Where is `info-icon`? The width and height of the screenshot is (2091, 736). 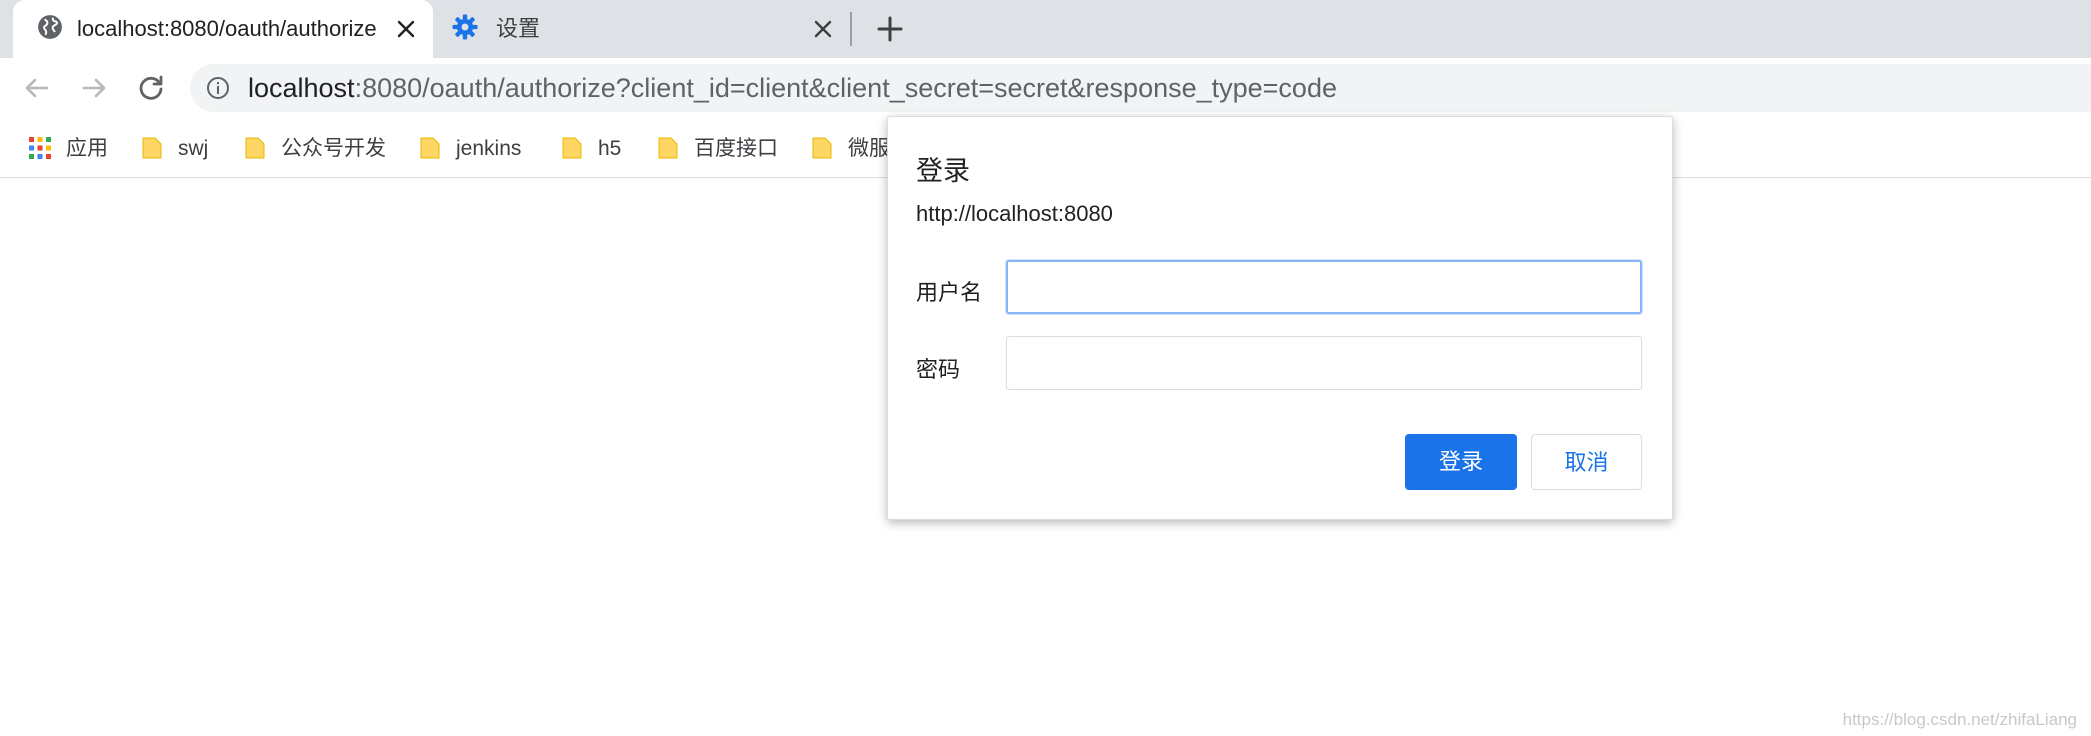
info-icon is located at coordinates (218, 88).